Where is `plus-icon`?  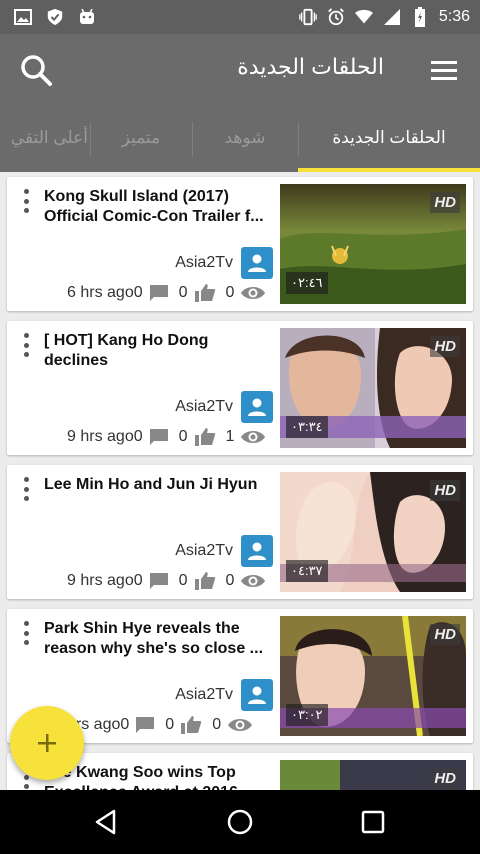
plus-icon is located at coordinates (47, 743).